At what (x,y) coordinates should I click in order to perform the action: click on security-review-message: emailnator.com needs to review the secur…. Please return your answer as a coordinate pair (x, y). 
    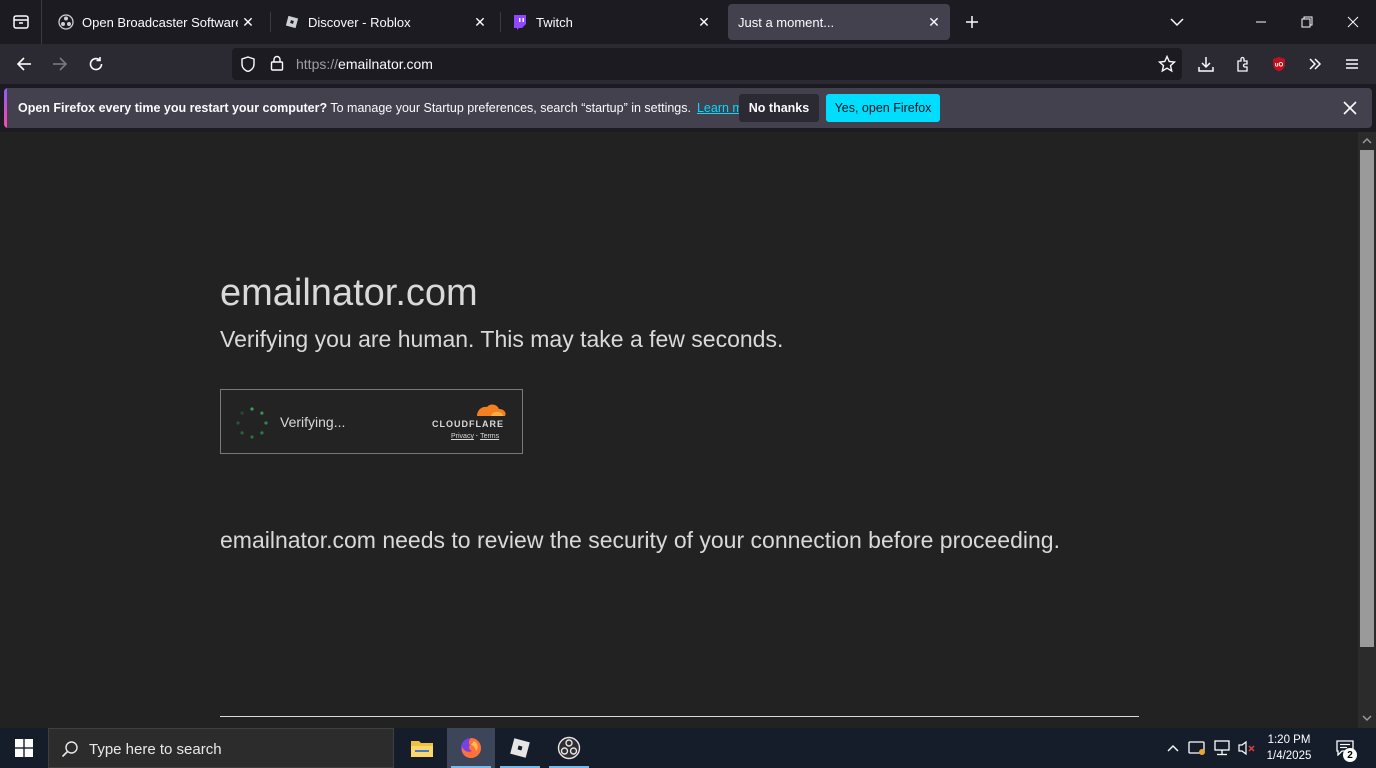
    Looking at the image, I should click on (640, 540).